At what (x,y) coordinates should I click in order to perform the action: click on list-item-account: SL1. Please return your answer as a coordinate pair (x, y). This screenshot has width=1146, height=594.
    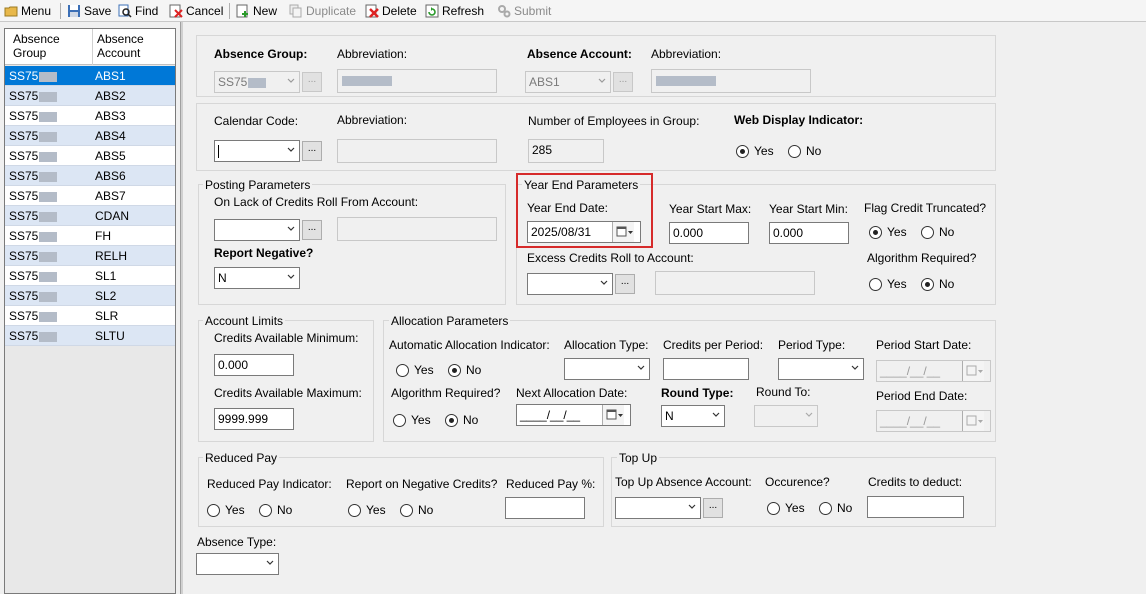
    Looking at the image, I should click on (106, 276).